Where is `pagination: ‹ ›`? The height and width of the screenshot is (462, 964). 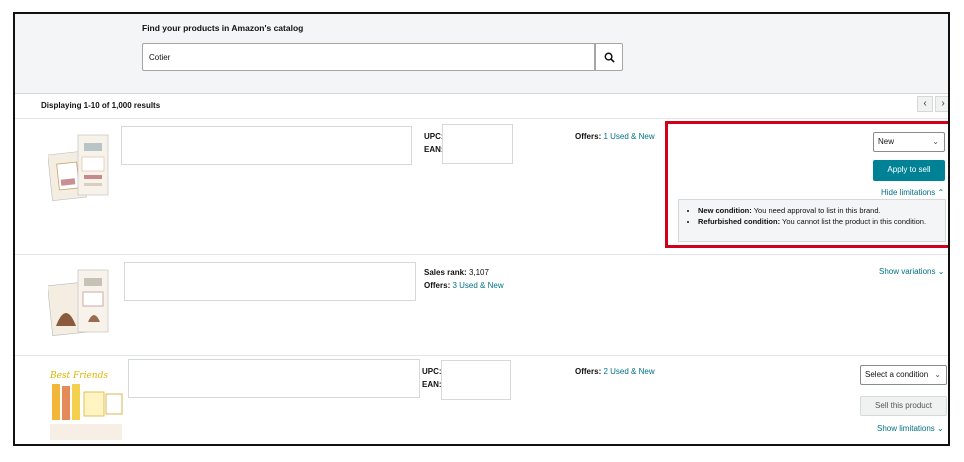 pagination: ‹ › is located at coordinates (932, 104).